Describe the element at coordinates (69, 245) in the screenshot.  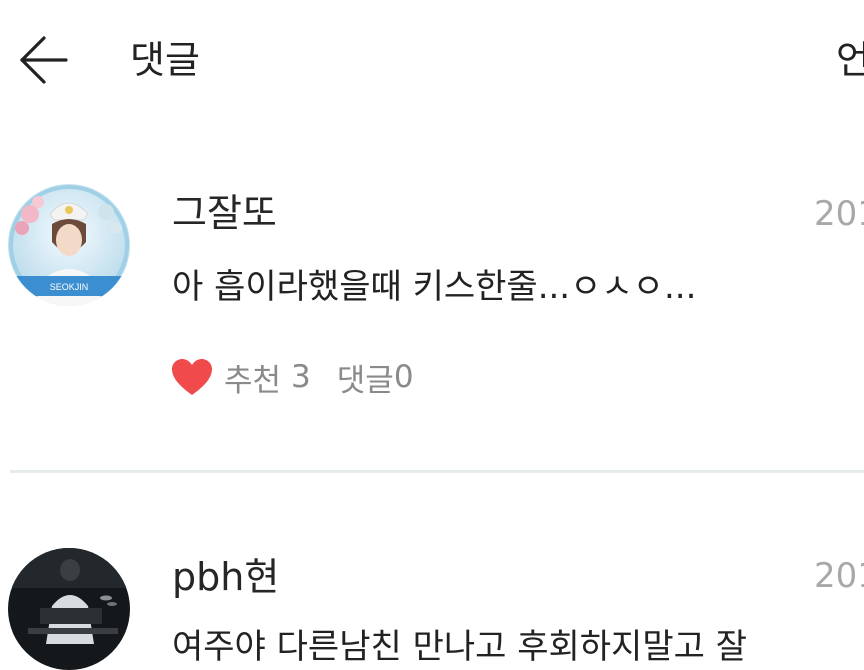
I see `avatar: SEOKJIN` at that location.